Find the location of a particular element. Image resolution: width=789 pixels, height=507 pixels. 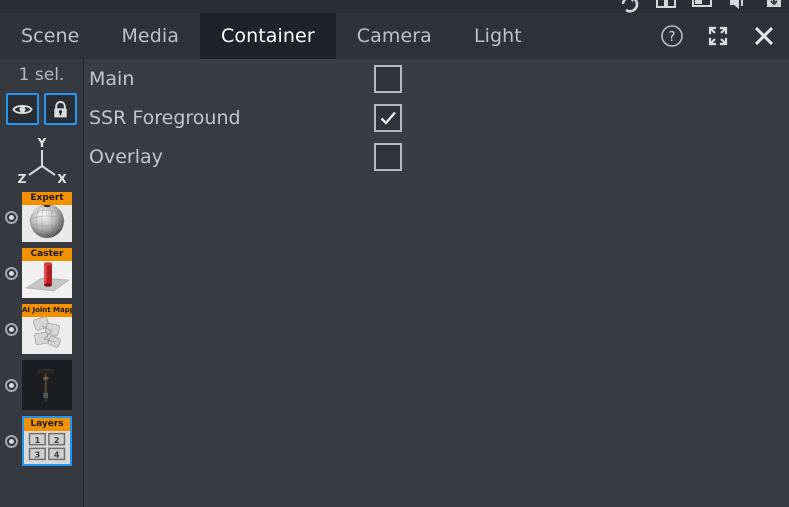

property-row-ssr-foreground: SSR Foreground is located at coordinates (437, 117).